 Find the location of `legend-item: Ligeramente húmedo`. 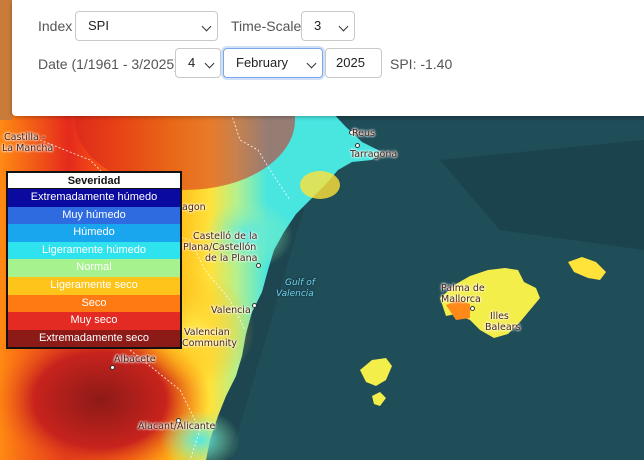

legend-item: Ligeramente húmedo is located at coordinates (94, 250).